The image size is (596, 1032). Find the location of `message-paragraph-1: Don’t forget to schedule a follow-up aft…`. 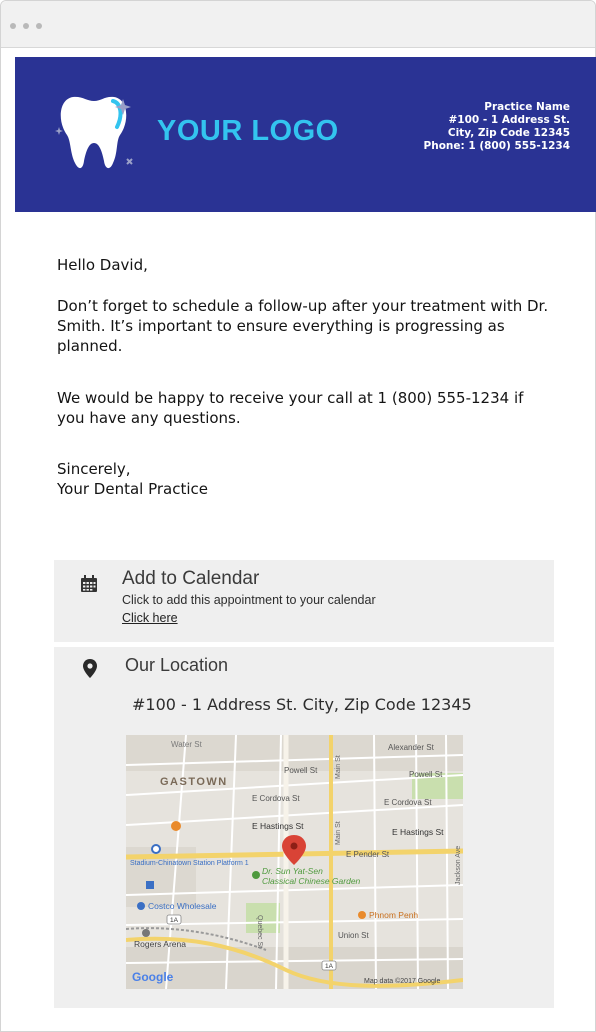

message-paragraph-1: Don’t forget to schedule a follow-up aft… is located at coordinates (303, 326).